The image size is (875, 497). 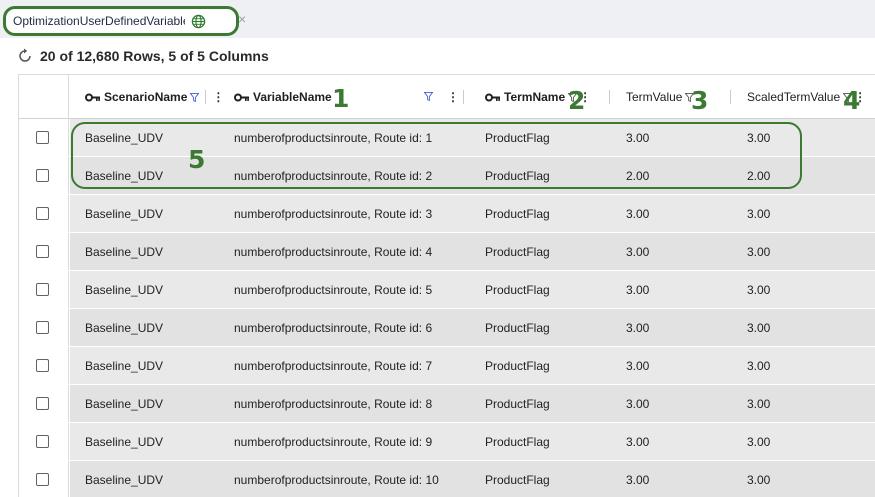 What do you see at coordinates (700, 100) in the screenshot?
I see `annotation-marker-3: 3` at bounding box center [700, 100].